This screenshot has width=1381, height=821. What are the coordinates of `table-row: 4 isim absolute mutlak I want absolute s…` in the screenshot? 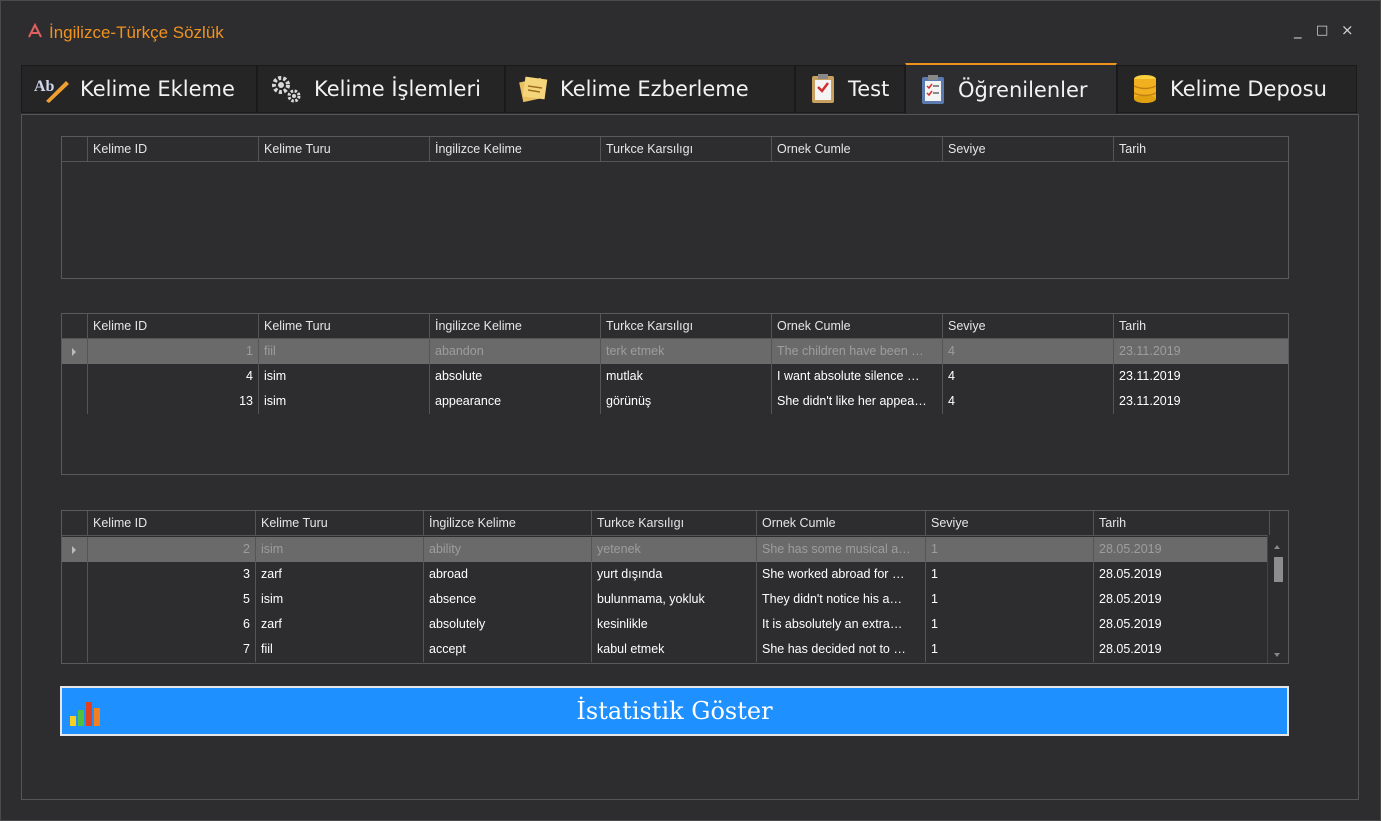 It's located at (675, 376).